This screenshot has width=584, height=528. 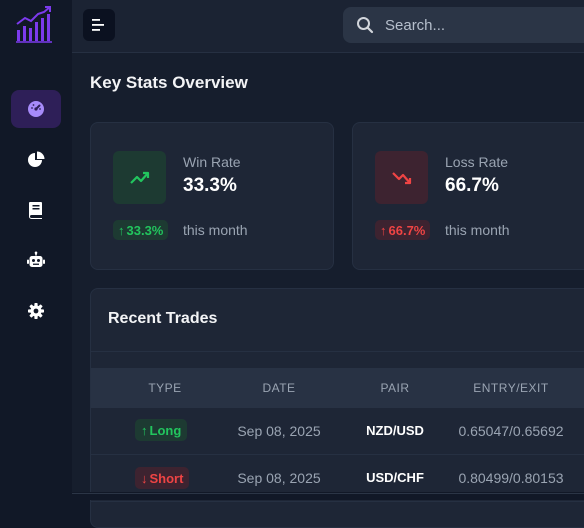 I want to click on gear-icon, so click(x=36, y=311).